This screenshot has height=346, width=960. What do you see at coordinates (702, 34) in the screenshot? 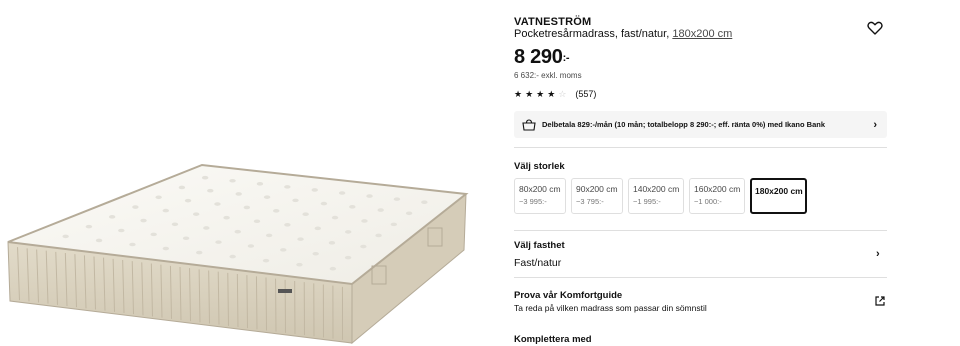
I see `size-link: 180x200 cm` at bounding box center [702, 34].